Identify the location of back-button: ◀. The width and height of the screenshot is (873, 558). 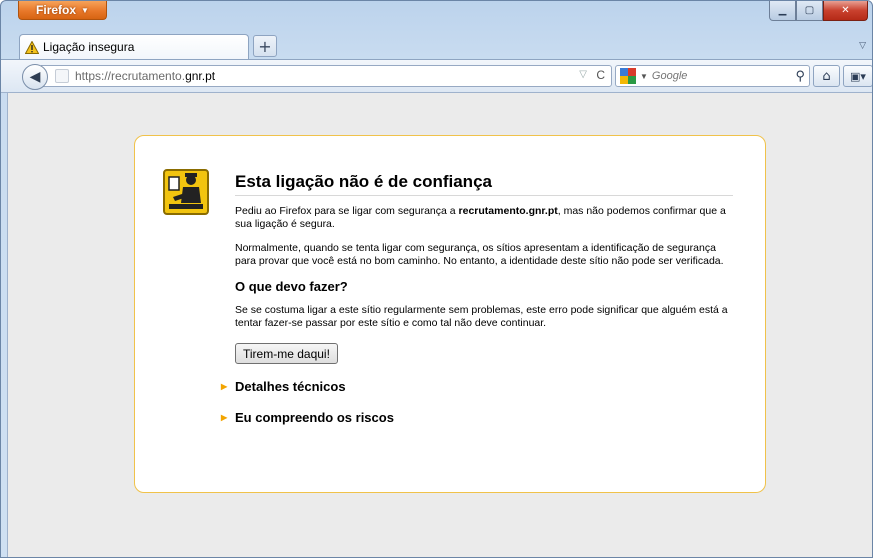
(35, 77).